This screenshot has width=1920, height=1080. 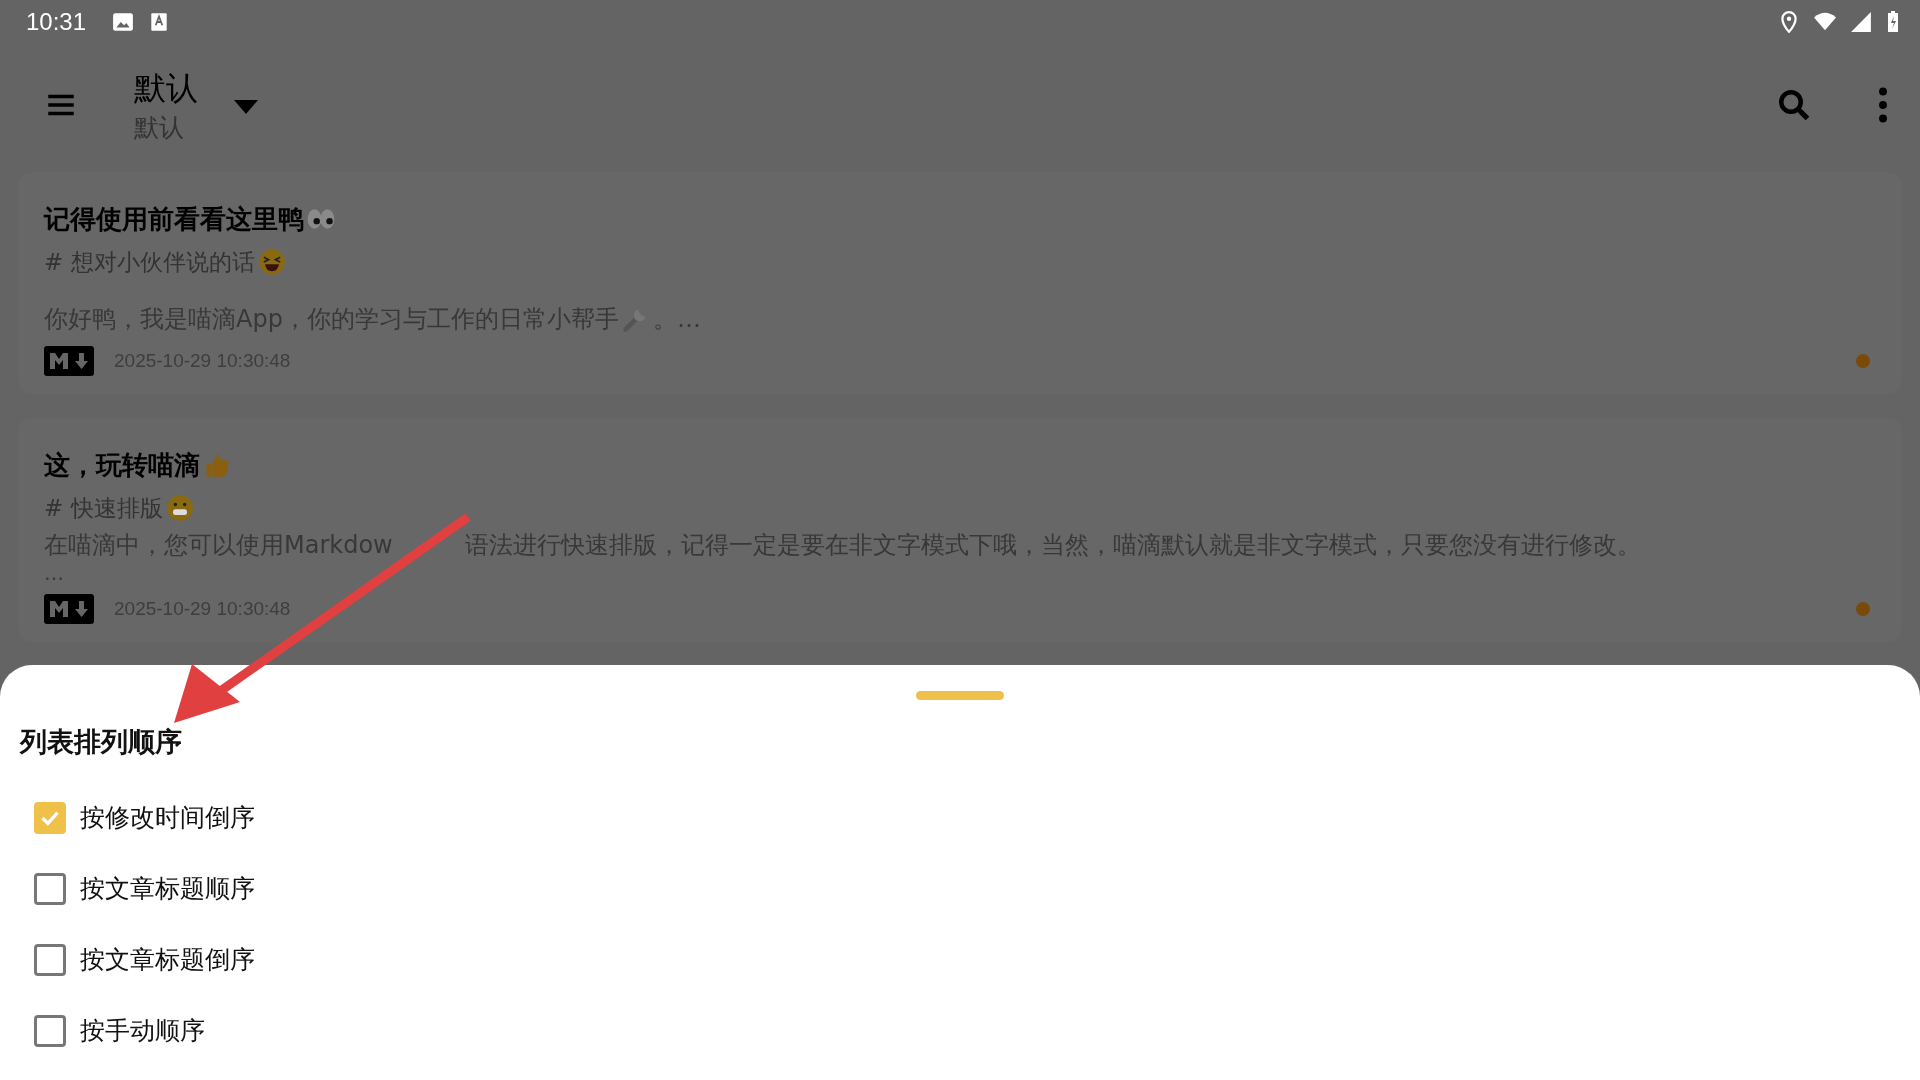 What do you see at coordinates (174, 219) in the screenshot?
I see `note-title: 记得使用前看看这里鸭` at bounding box center [174, 219].